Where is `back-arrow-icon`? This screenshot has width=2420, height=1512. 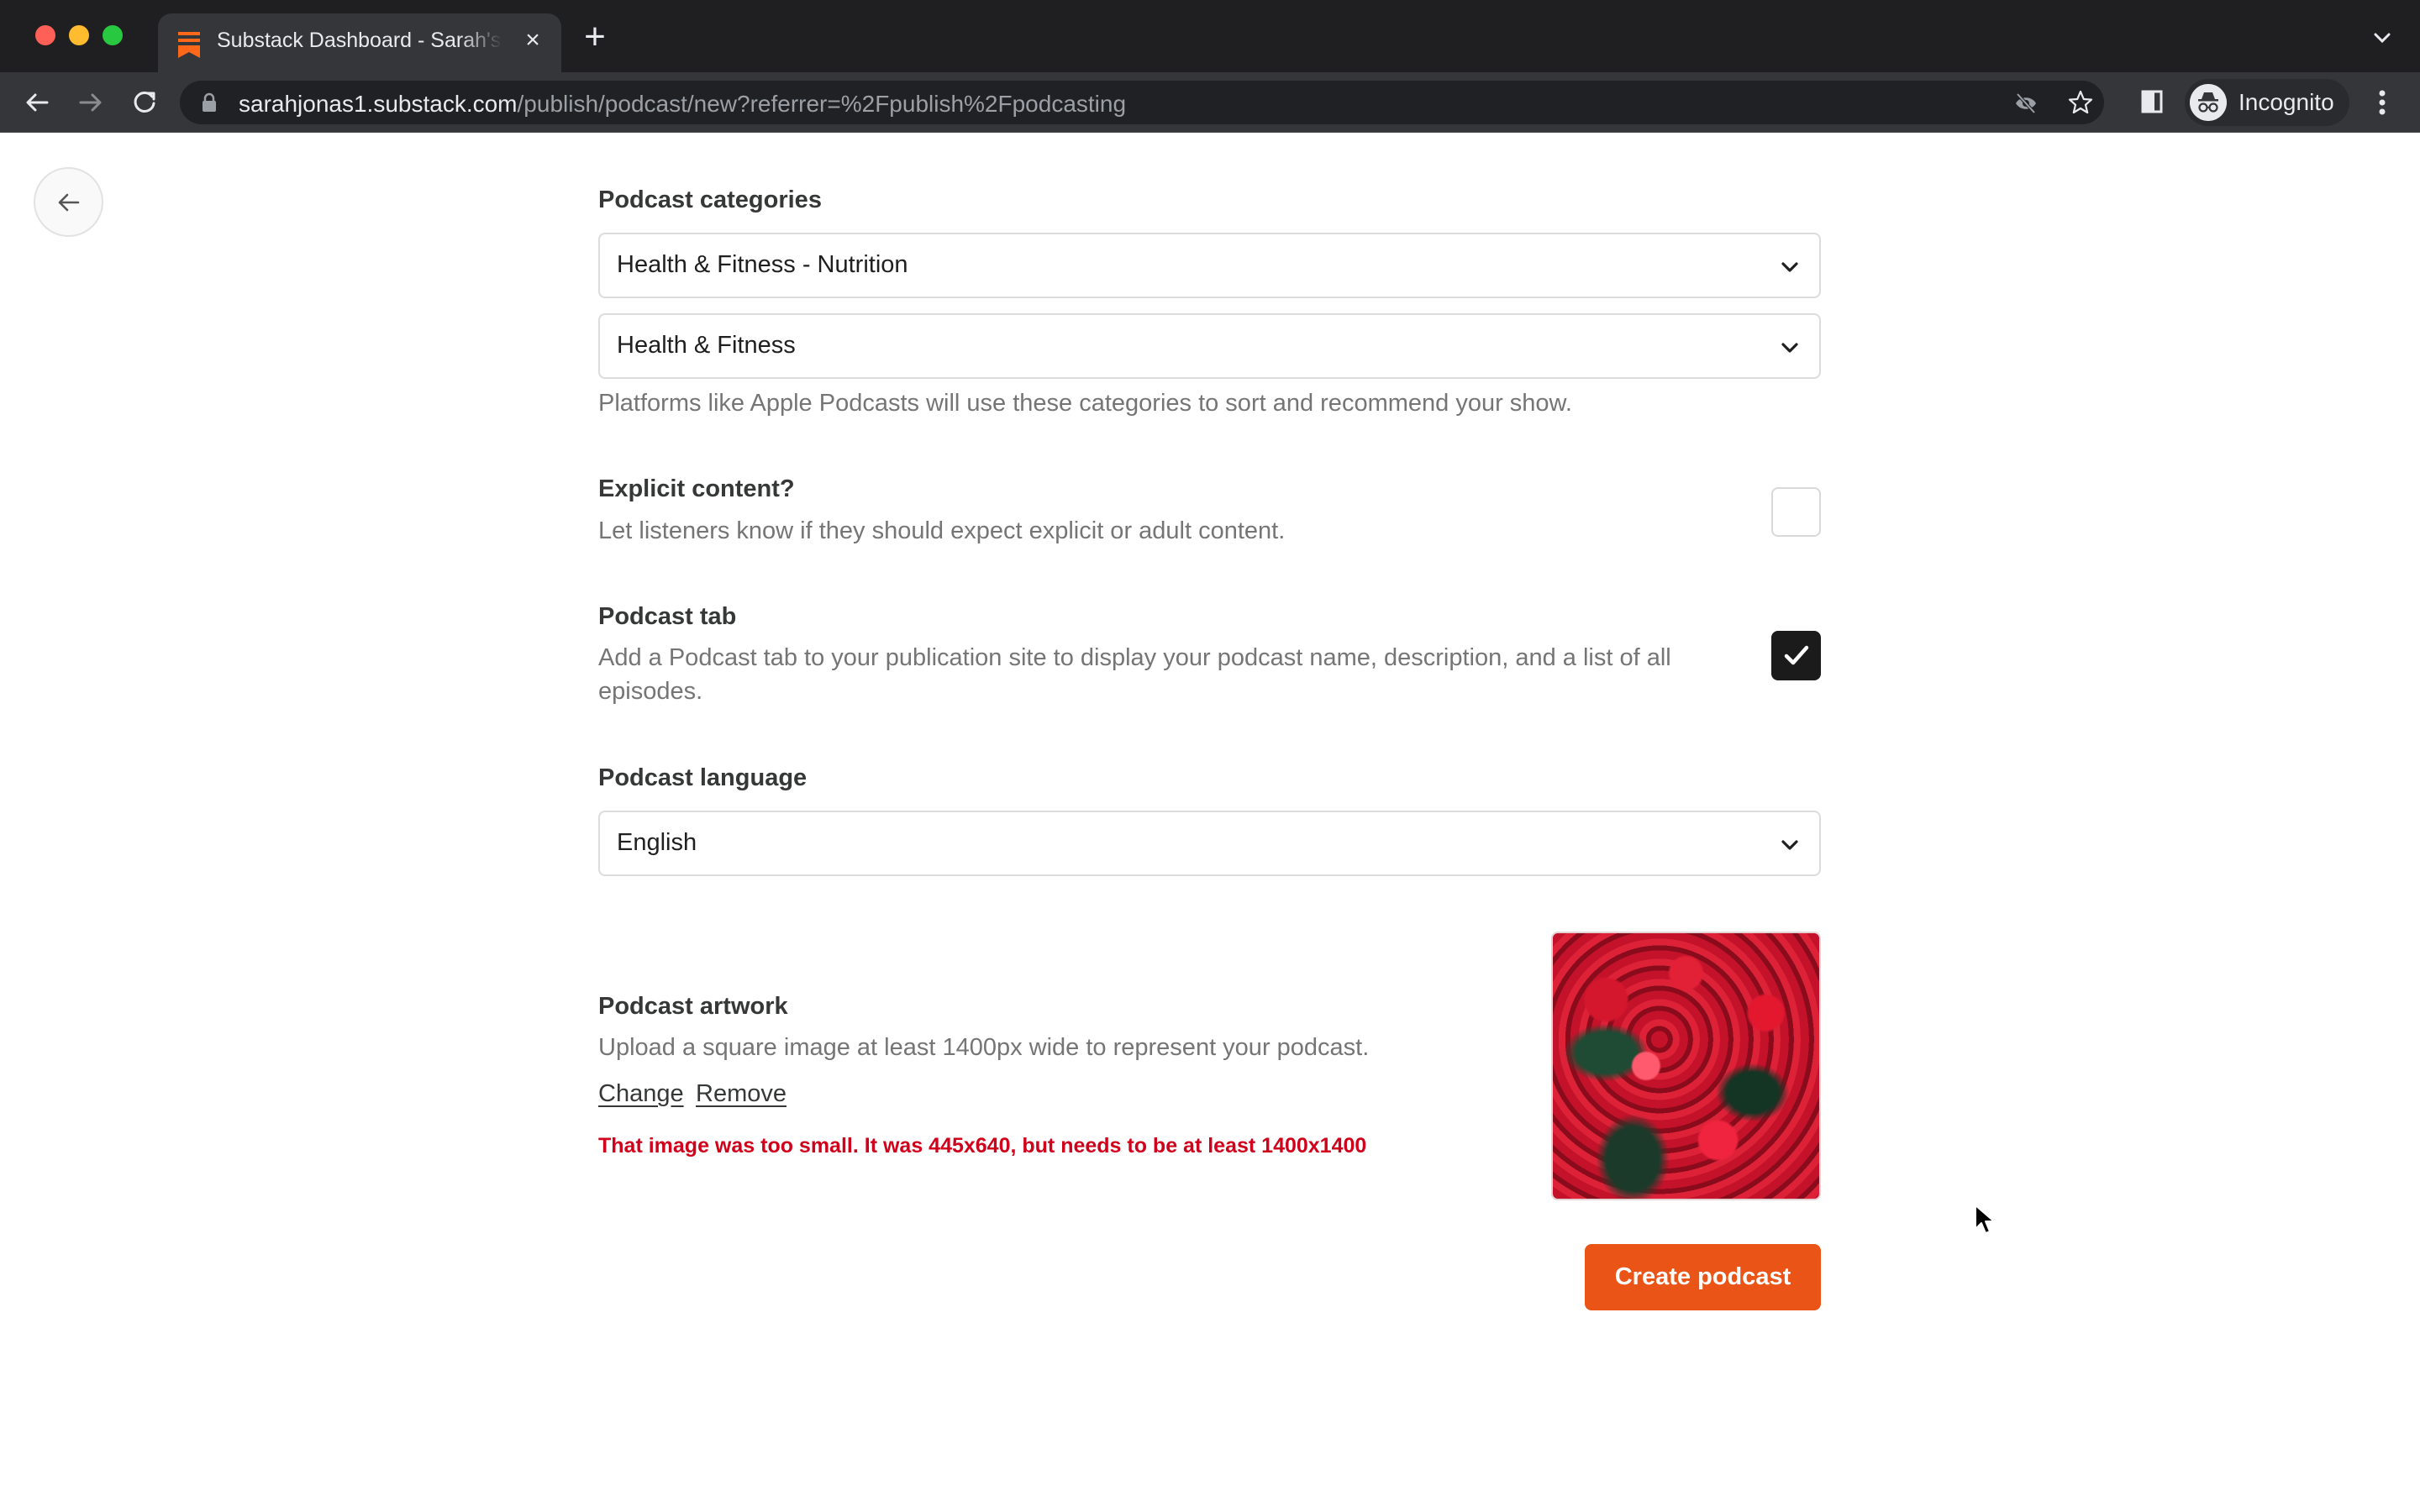 back-arrow-icon is located at coordinates (69, 202).